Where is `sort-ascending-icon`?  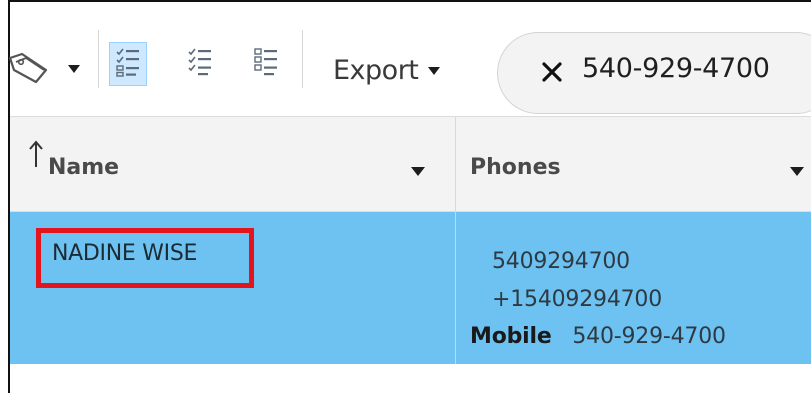
sort-ascending-icon is located at coordinates (36, 154).